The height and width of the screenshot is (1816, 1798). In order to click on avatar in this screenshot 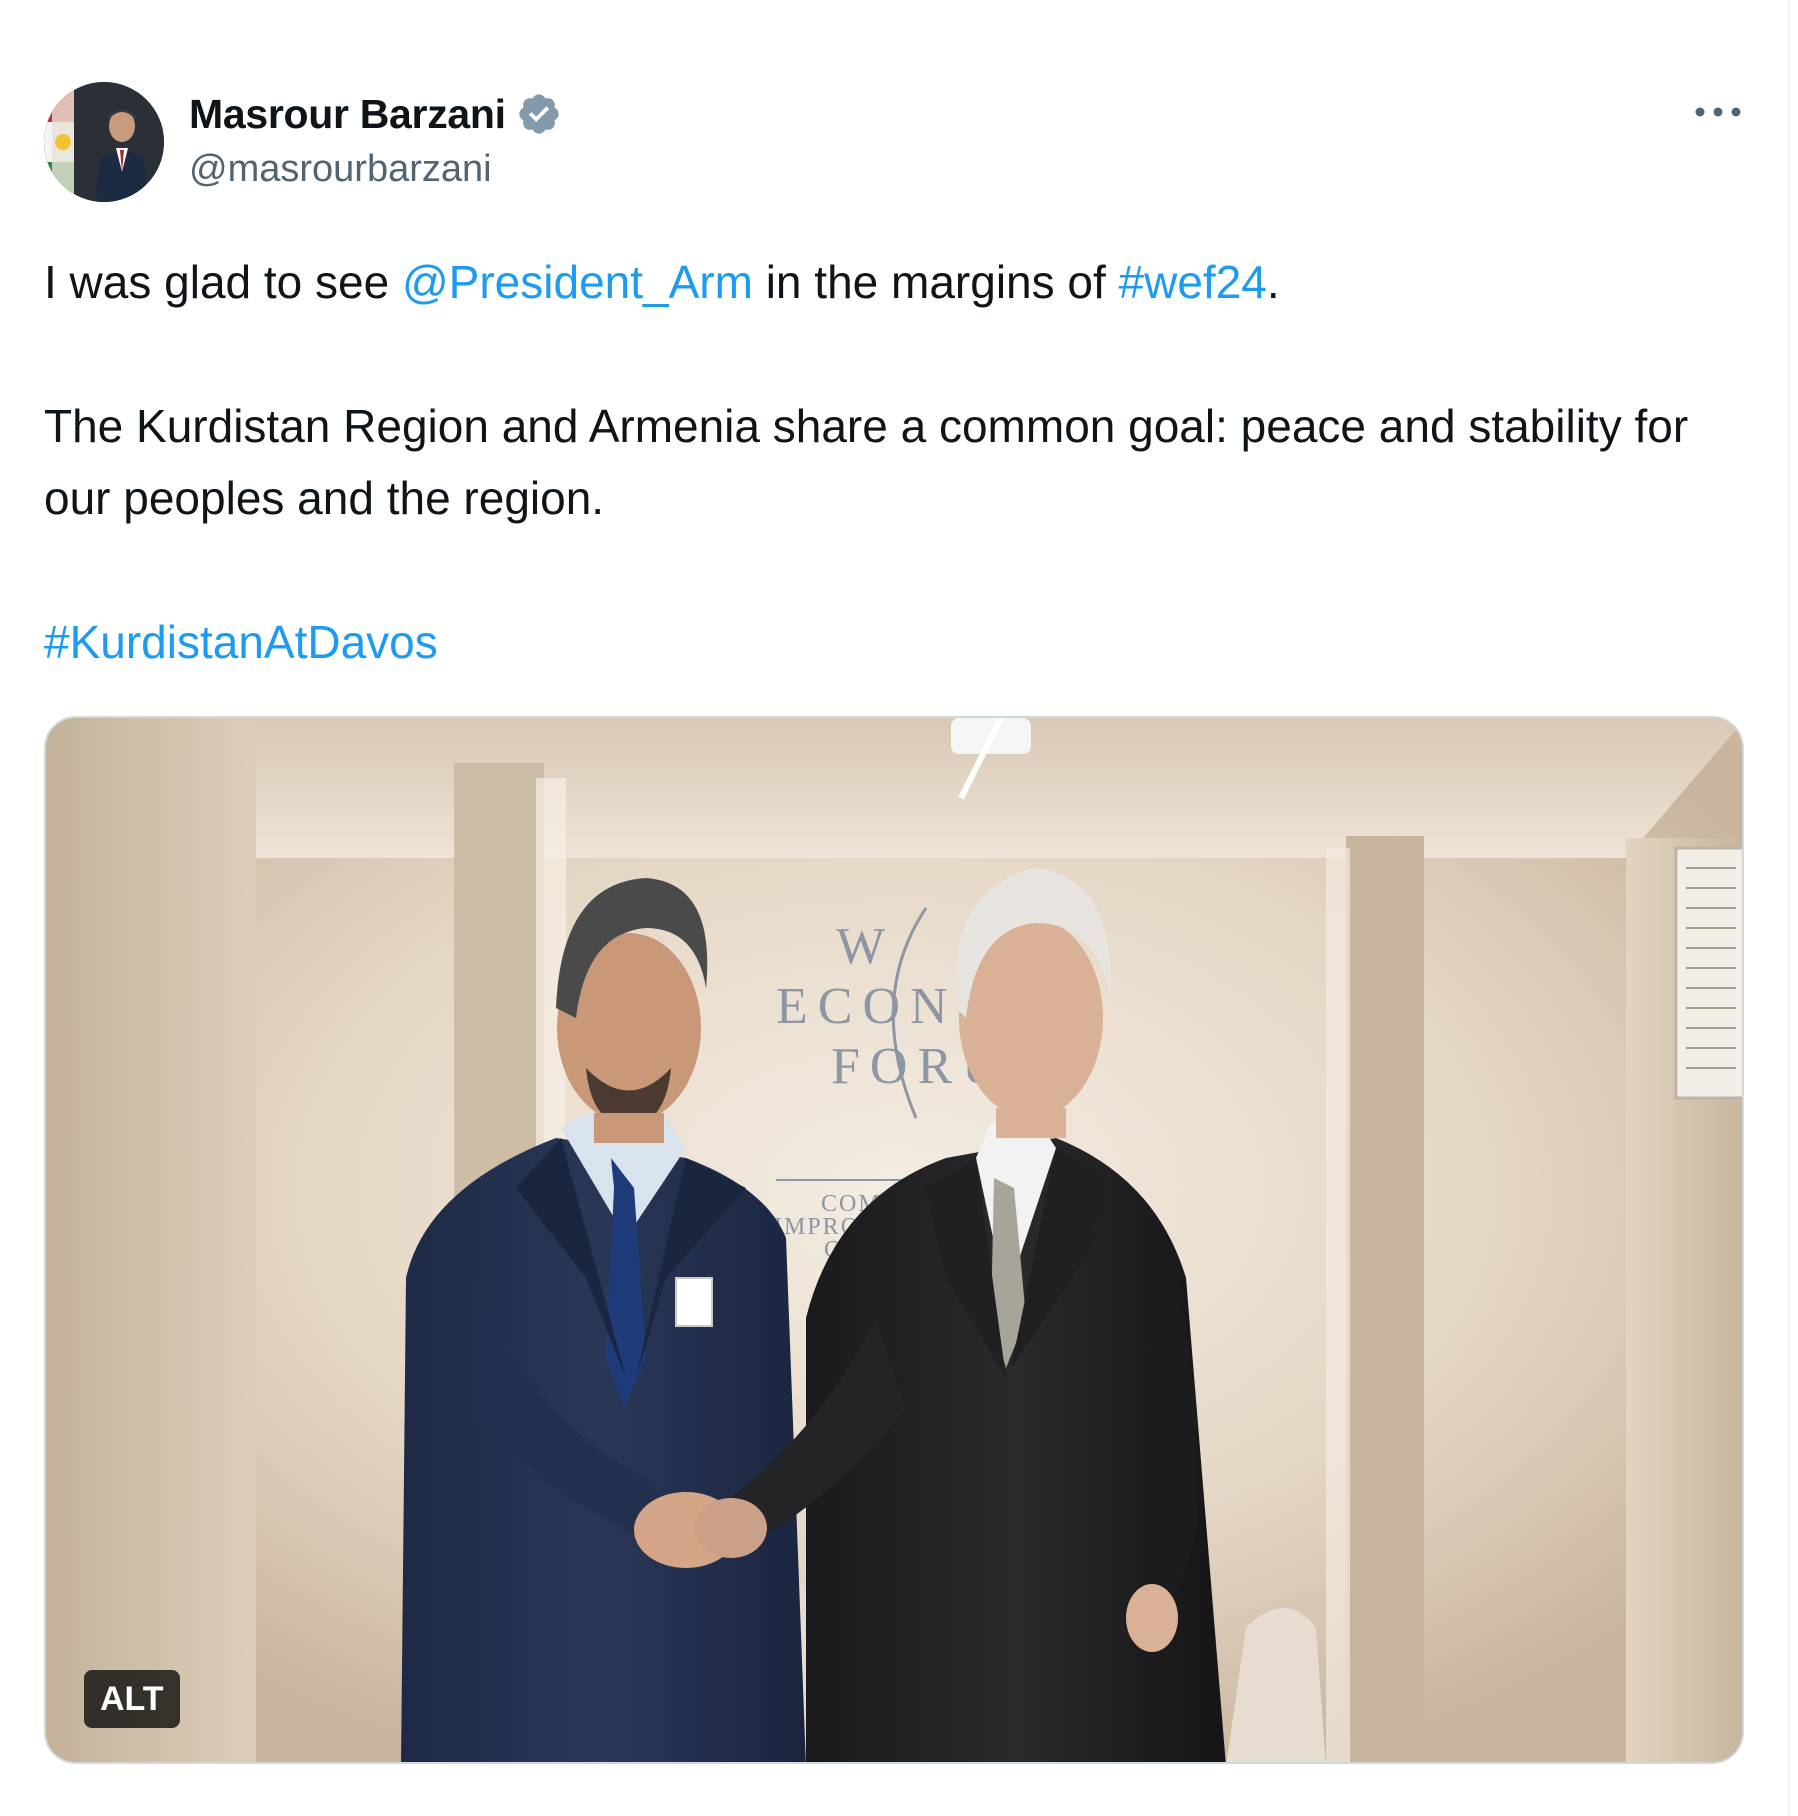, I will do `click(104, 142)`.